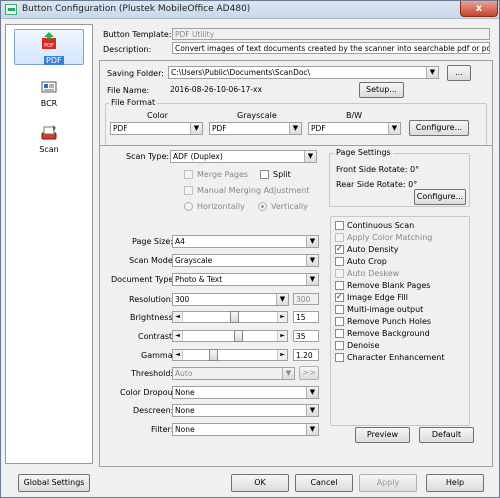  What do you see at coordinates (264, 174) in the screenshot?
I see `split-checkbox` at bounding box center [264, 174].